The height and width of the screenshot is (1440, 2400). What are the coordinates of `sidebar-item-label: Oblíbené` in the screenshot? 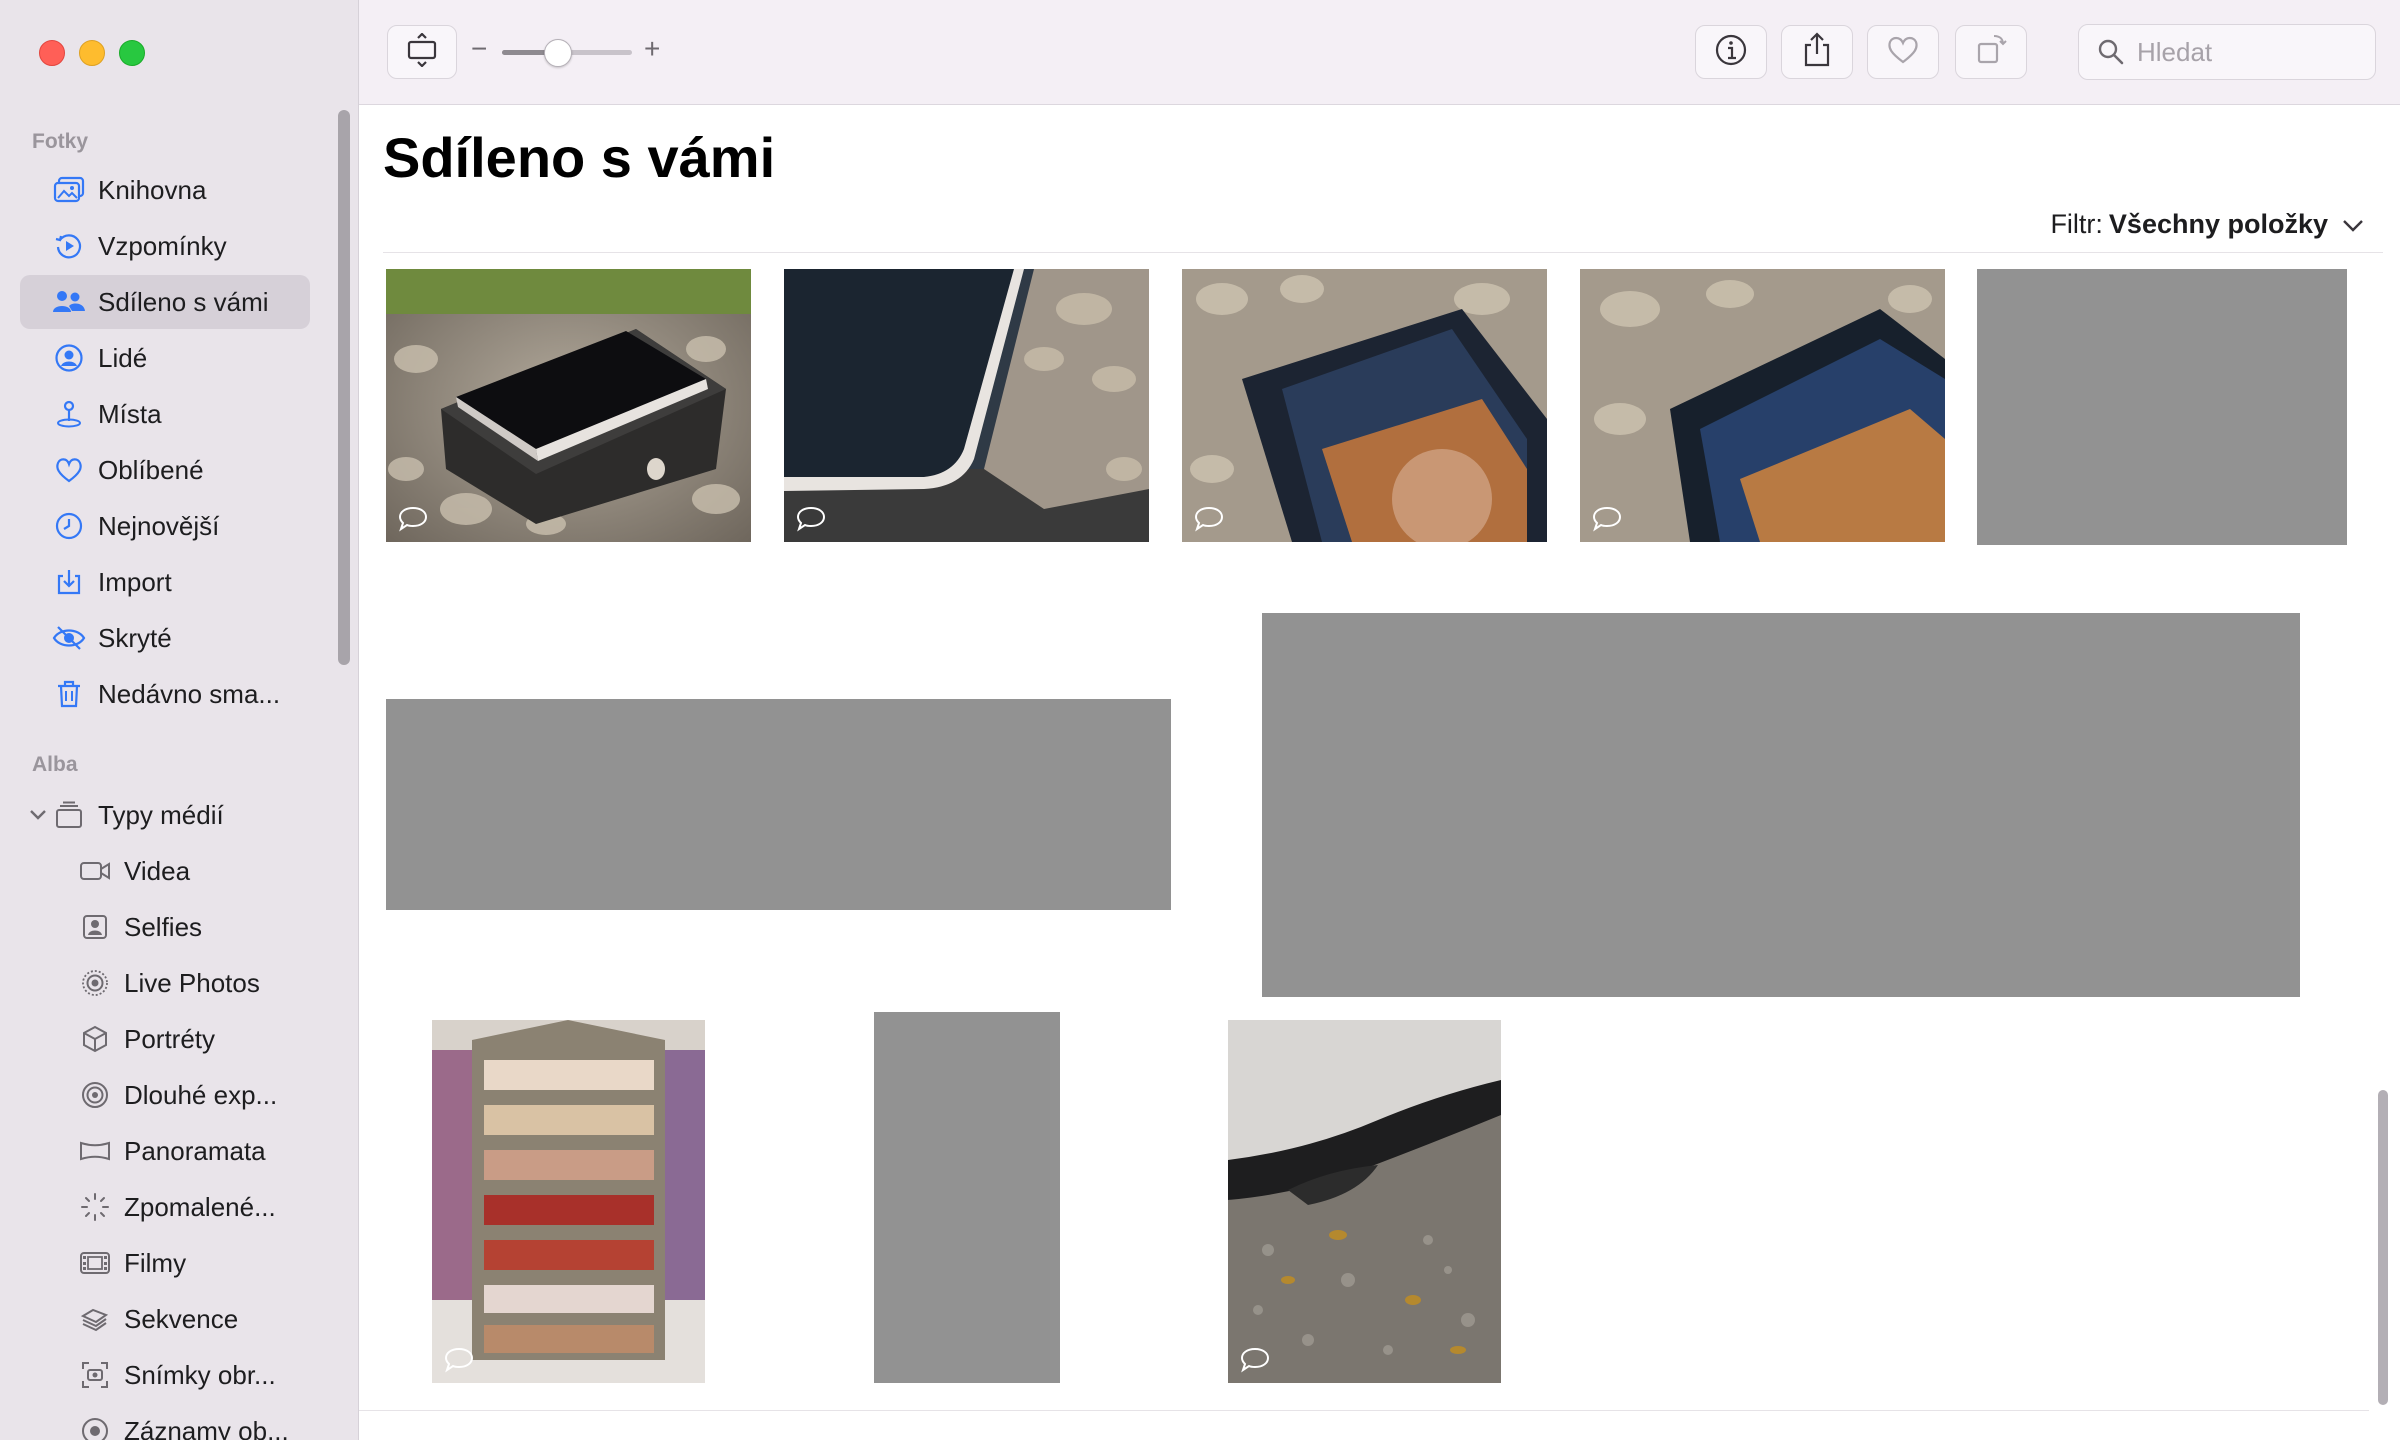 It's located at (151, 469).